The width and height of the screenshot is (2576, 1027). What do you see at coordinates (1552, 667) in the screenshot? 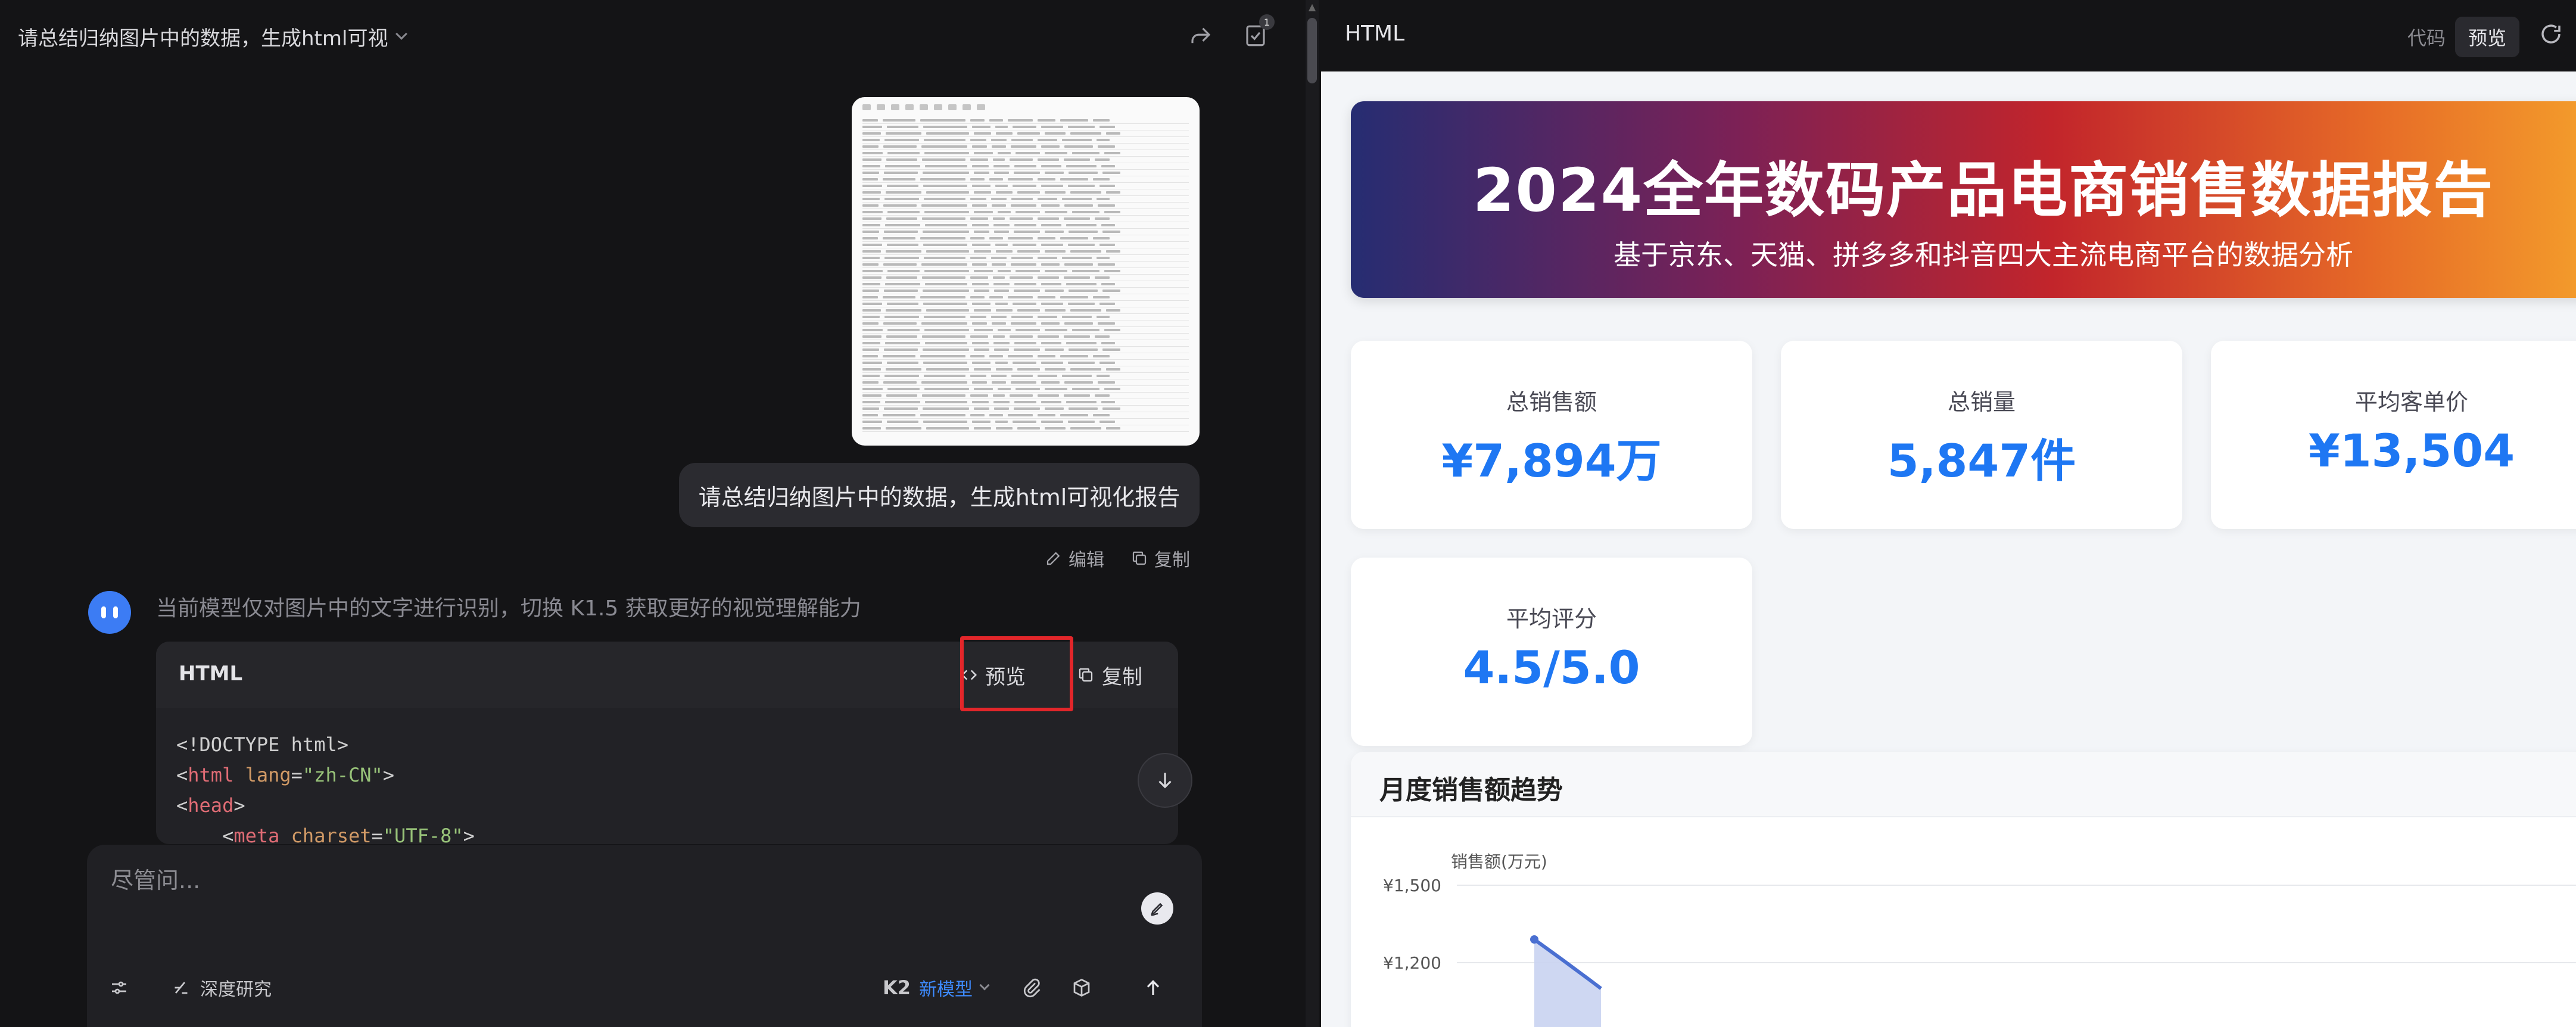
I see `kpi-value: 4.5/5.0` at bounding box center [1552, 667].